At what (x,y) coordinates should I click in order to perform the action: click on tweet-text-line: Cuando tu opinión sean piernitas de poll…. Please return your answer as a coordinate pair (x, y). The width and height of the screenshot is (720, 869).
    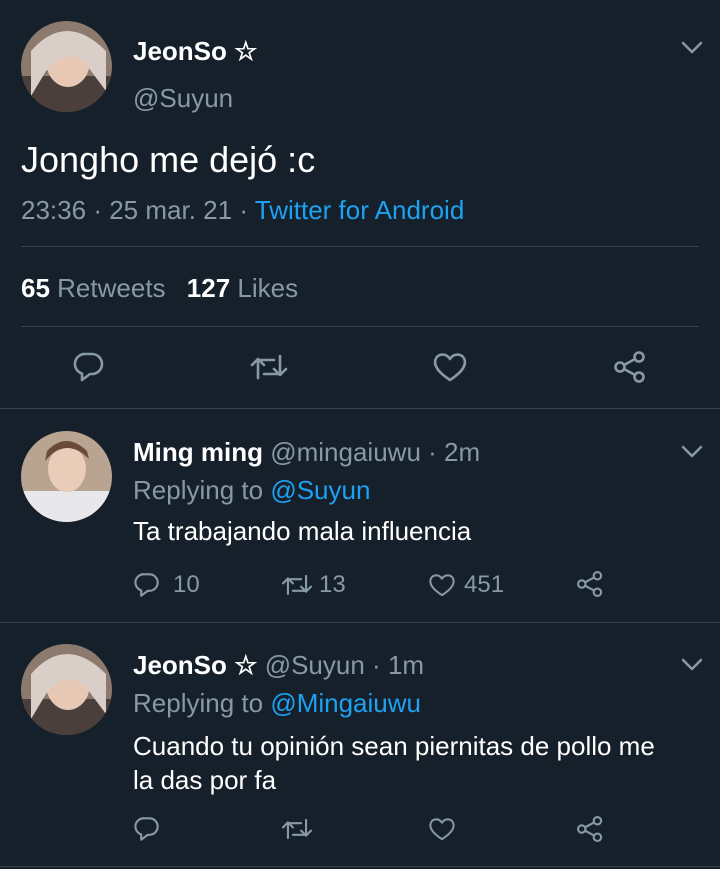
    Looking at the image, I should click on (394, 746).